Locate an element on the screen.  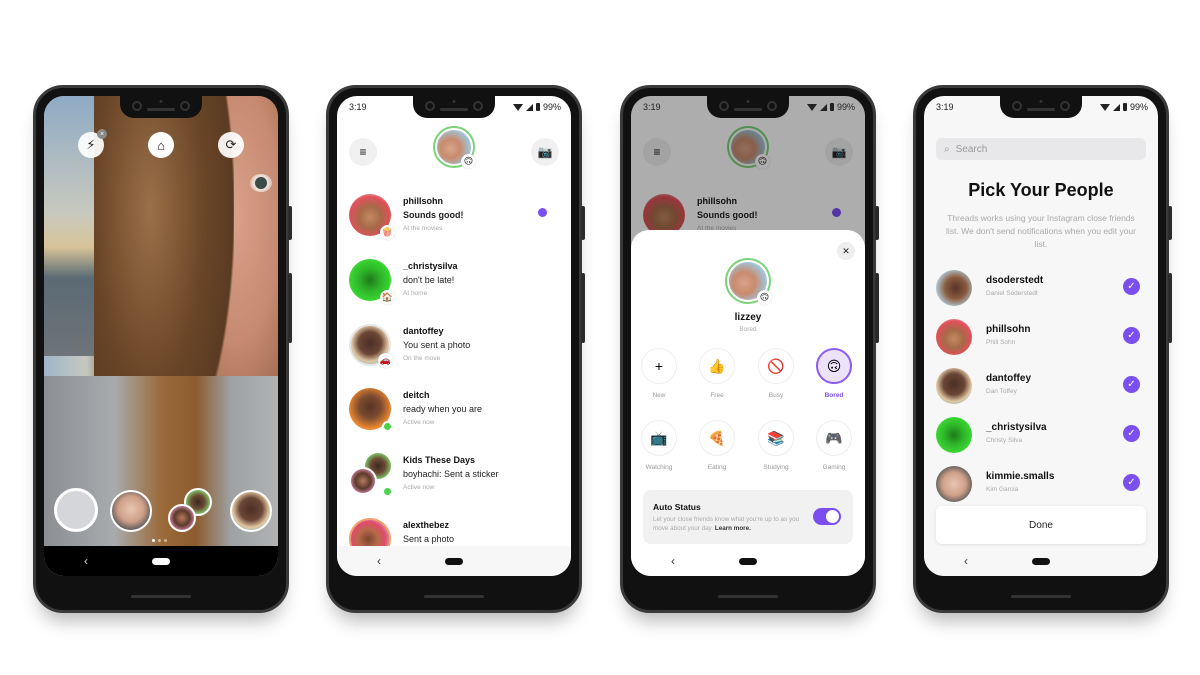
switch-camera-button: ⟳ is located at coordinates (231, 145).